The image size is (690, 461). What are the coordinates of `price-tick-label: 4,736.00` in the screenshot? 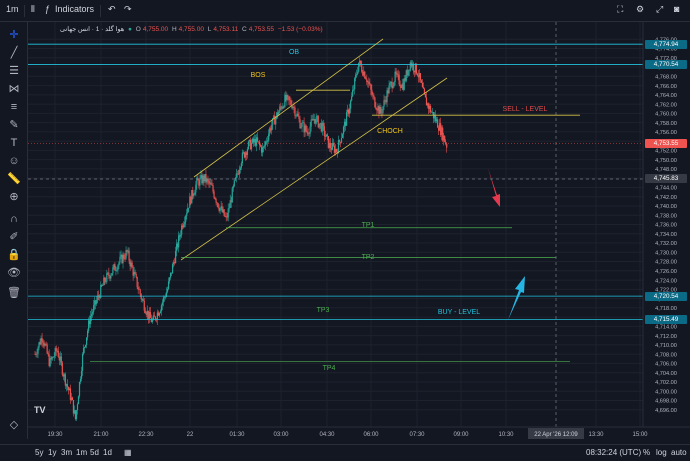 It's located at (666, 226).